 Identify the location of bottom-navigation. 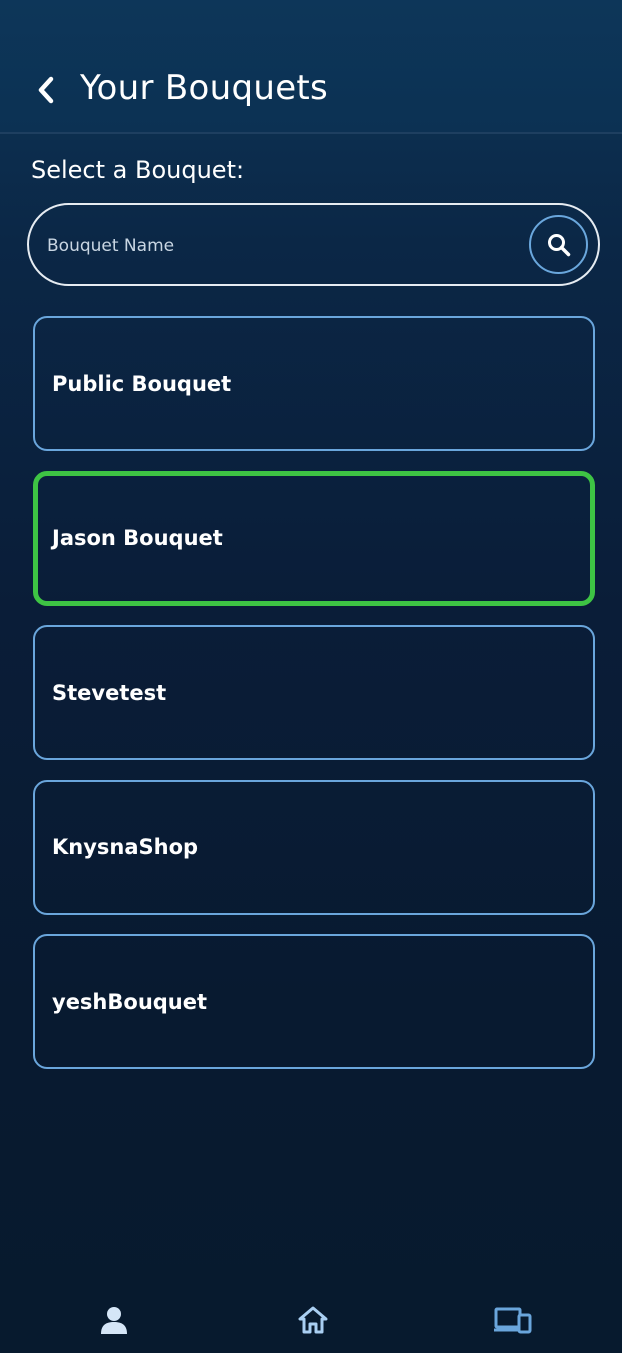
(311, 1321).